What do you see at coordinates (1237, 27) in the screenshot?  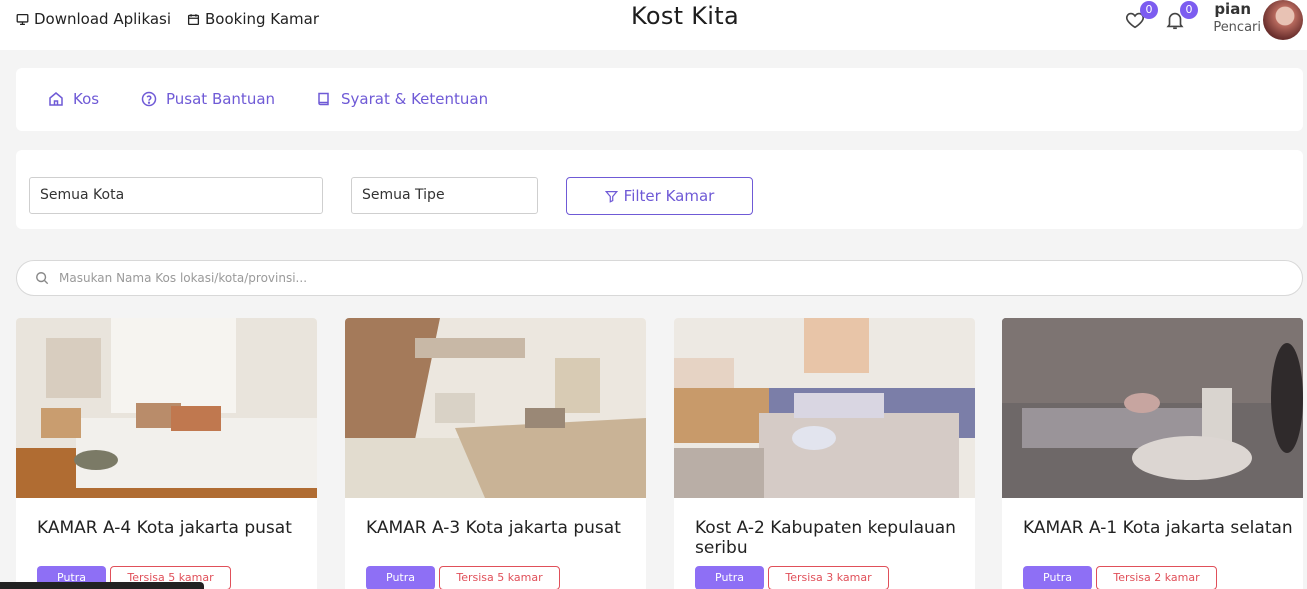 I see `user-role: Pencari` at bounding box center [1237, 27].